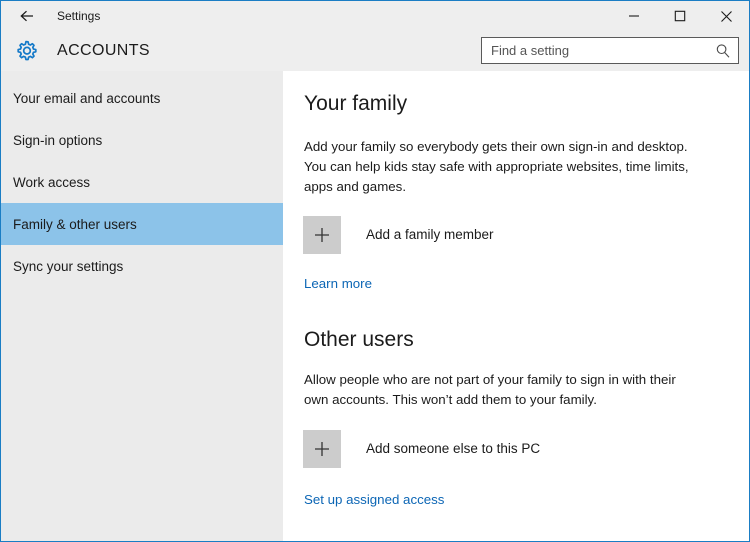 This screenshot has height=542, width=750. What do you see at coordinates (75, 224) in the screenshot?
I see `sidebar-item-label: Family & other users` at bounding box center [75, 224].